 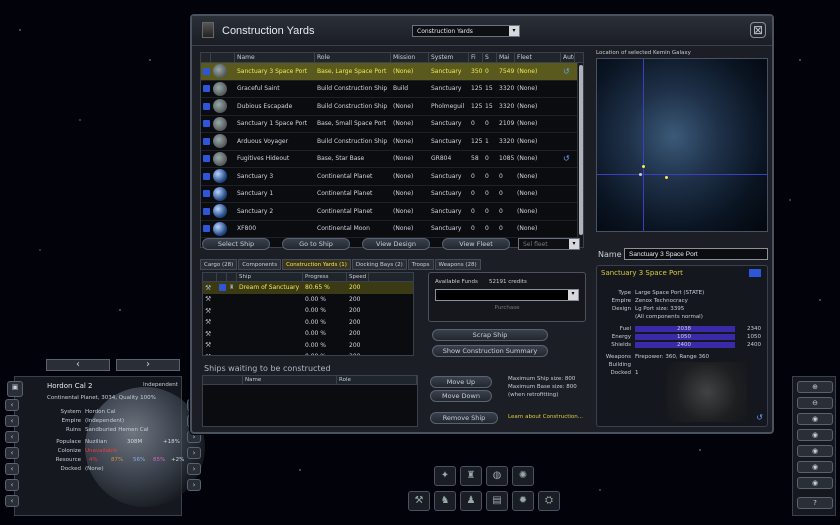 What do you see at coordinates (316, 244) in the screenshot?
I see `goto-ship-button: Go to Ship` at bounding box center [316, 244].